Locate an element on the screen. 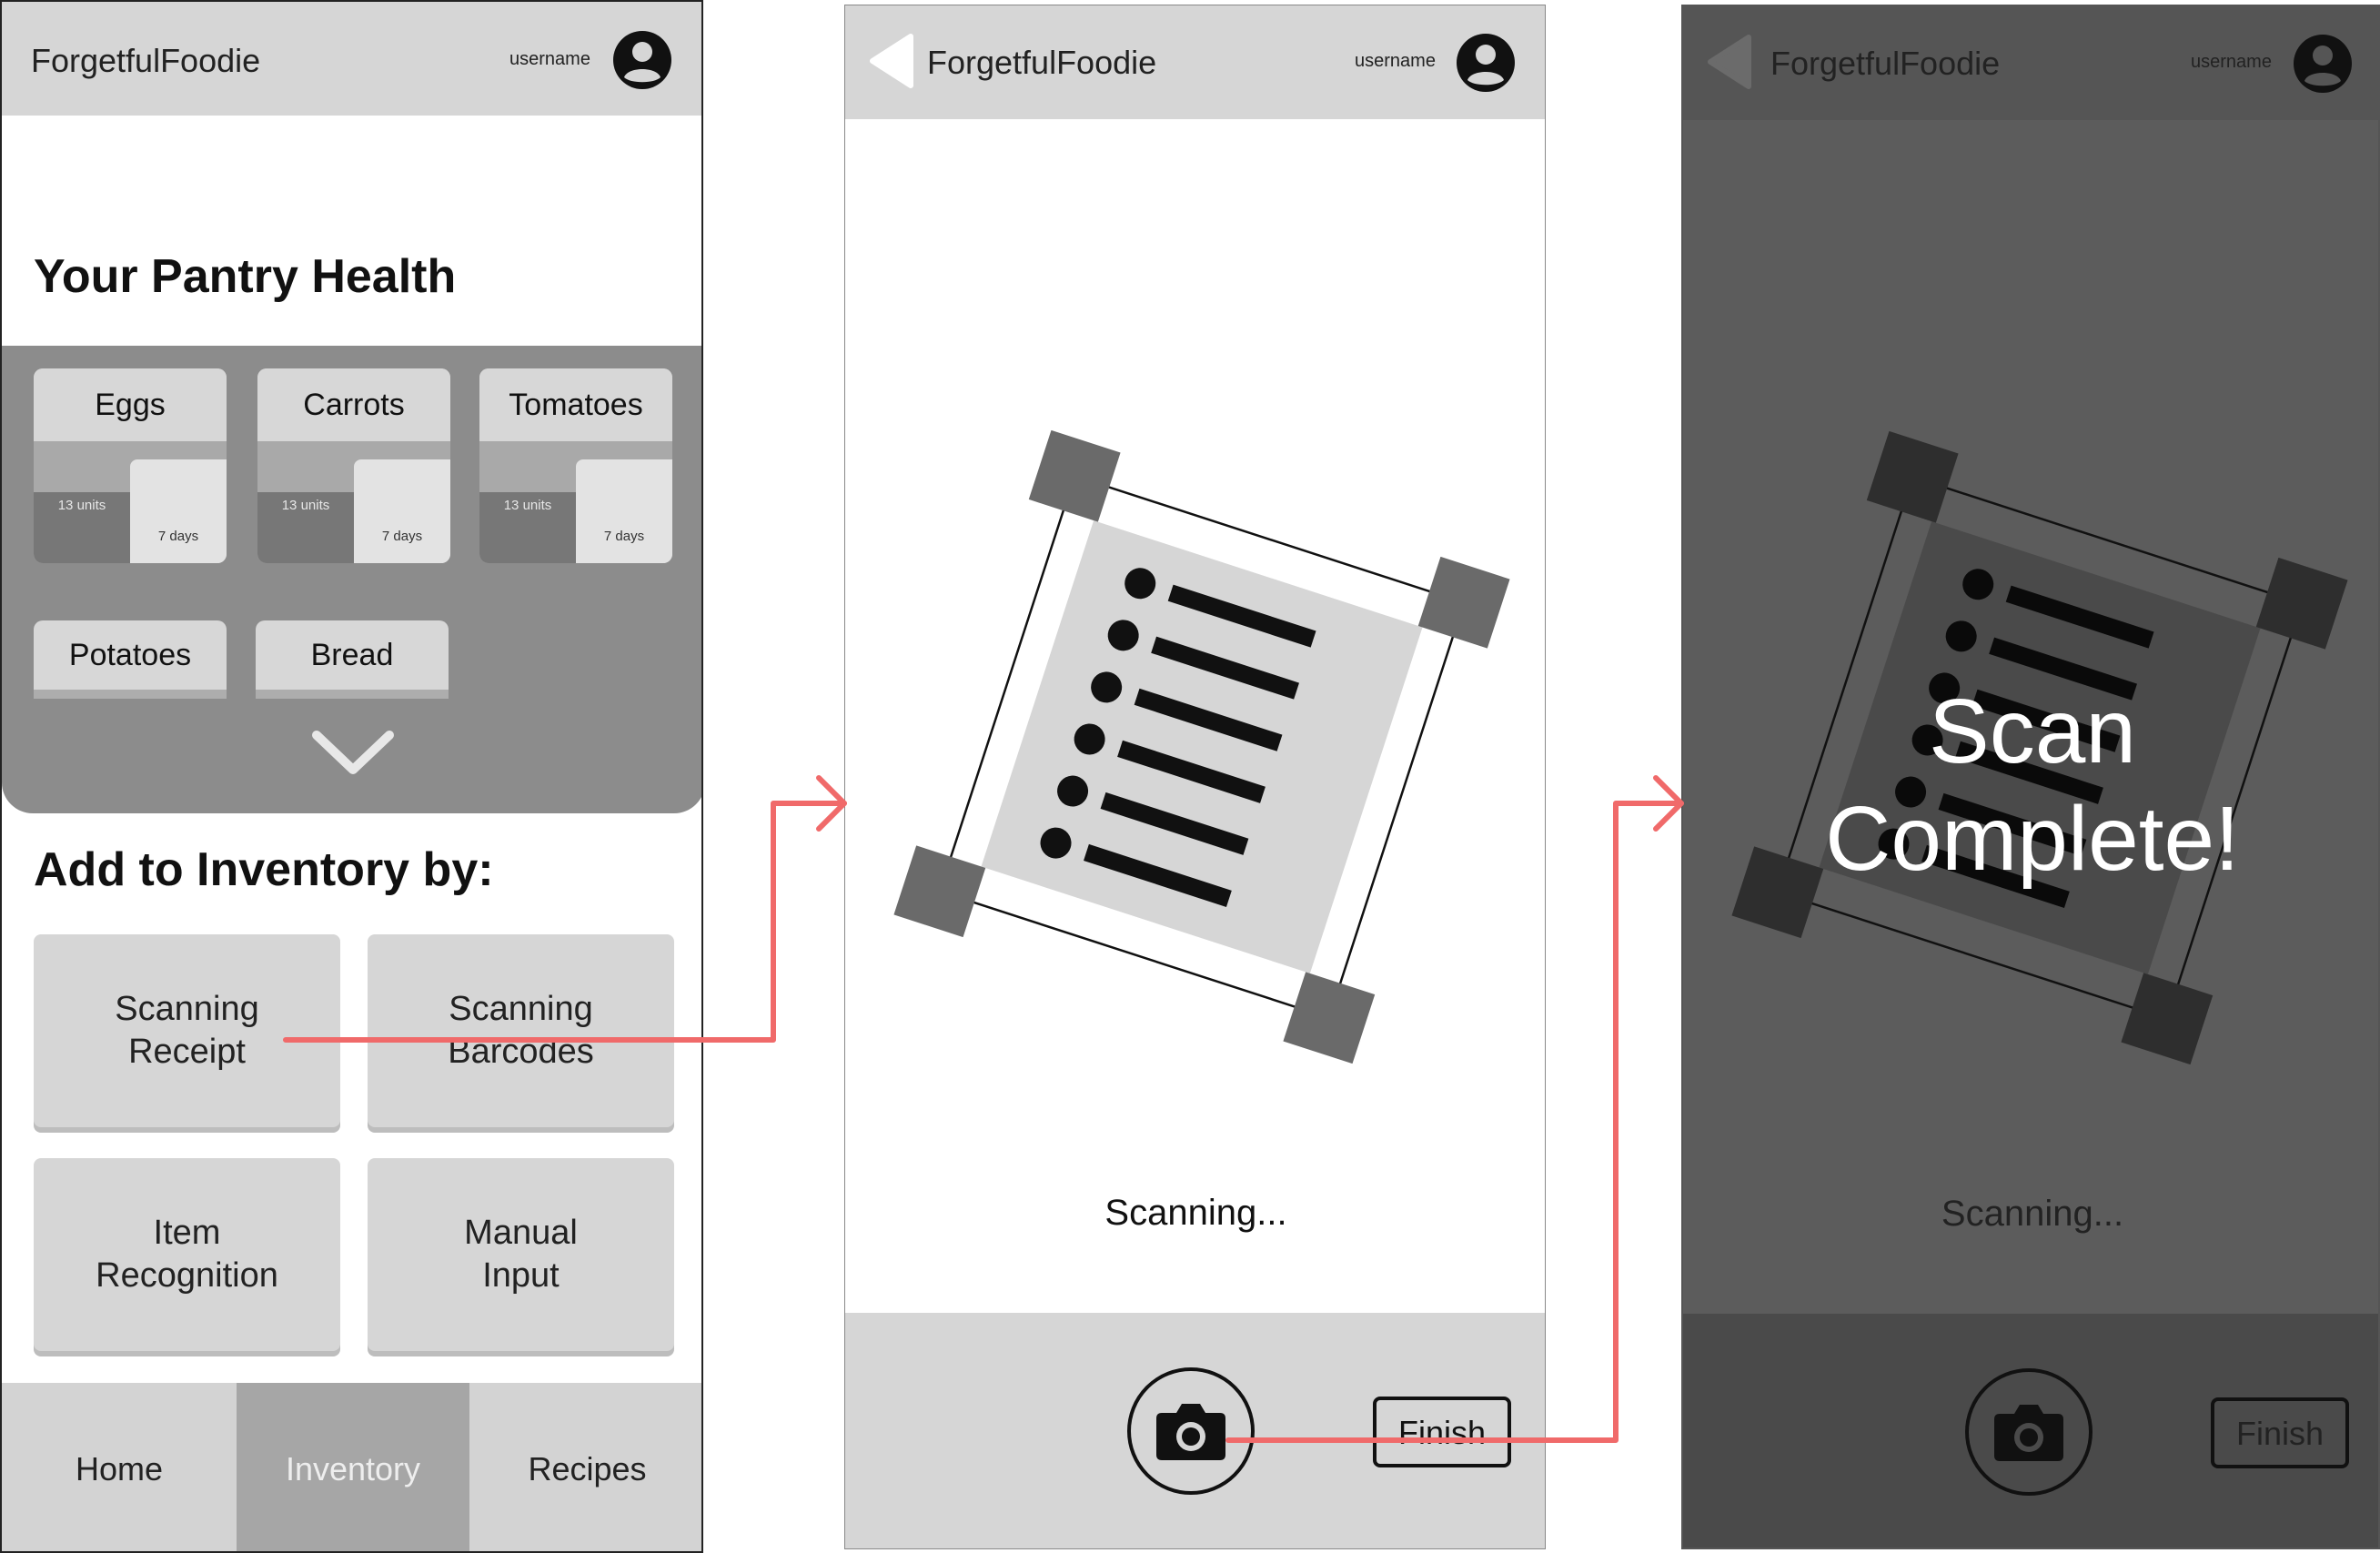  button-label: Scanning Receipt is located at coordinates (187, 1030).